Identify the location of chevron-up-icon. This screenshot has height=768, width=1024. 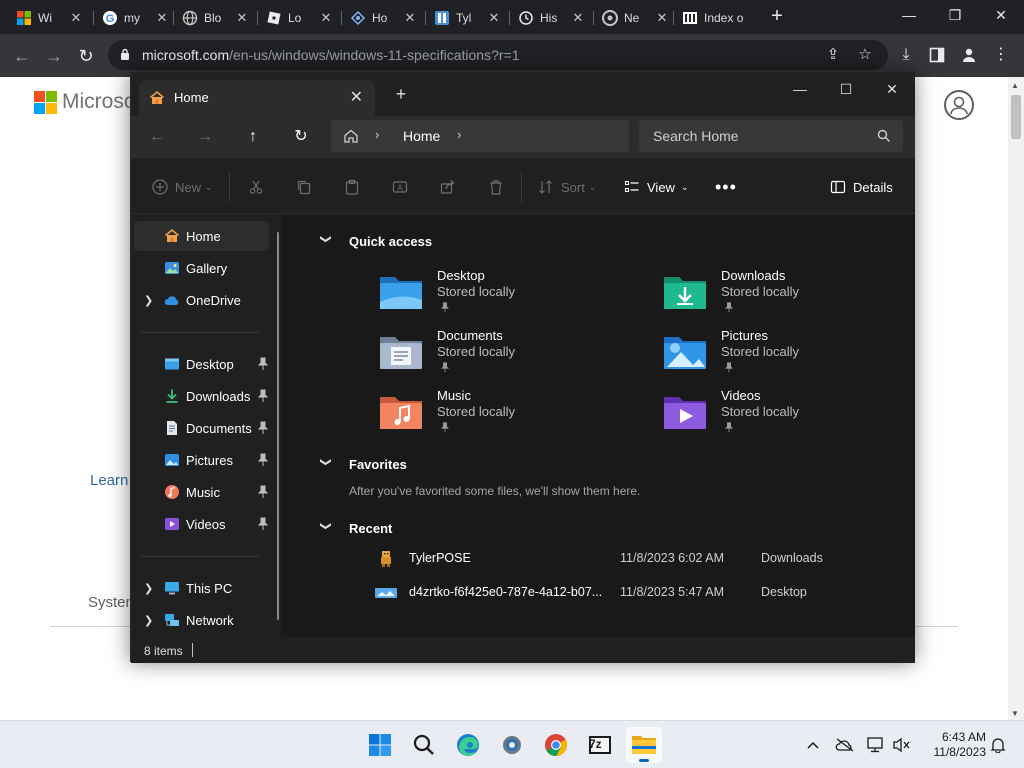
(813, 745).